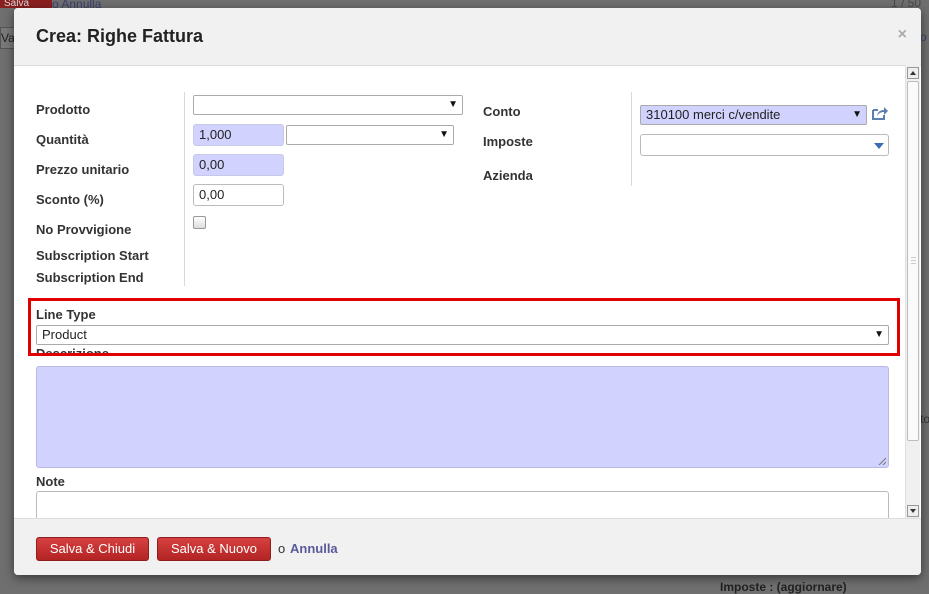 This screenshot has width=929, height=594. What do you see at coordinates (83, 169) in the screenshot?
I see `prezzo-unitario-label: Prezzo unitario` at bounding box center [83, 169].